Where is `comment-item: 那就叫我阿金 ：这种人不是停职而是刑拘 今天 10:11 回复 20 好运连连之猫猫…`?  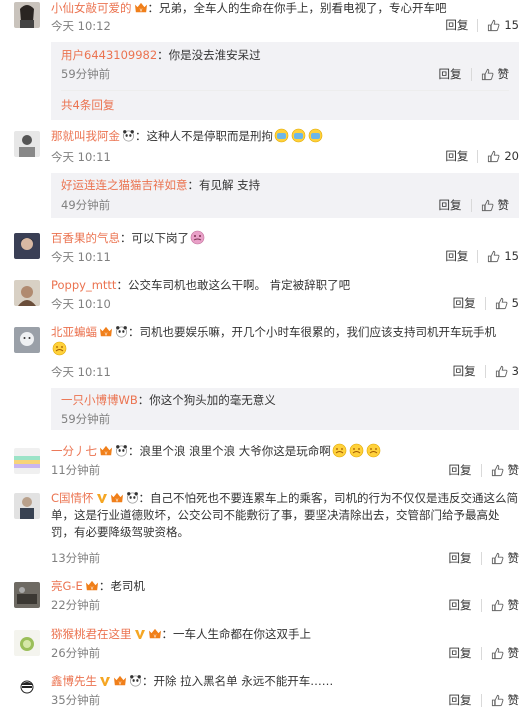 comment-item: 那就叫我阿金 ：这种人不是停职而是刑拘 今天 10:11 回复 20 好运连连之猫猫… is located at coordinates (264, 174).